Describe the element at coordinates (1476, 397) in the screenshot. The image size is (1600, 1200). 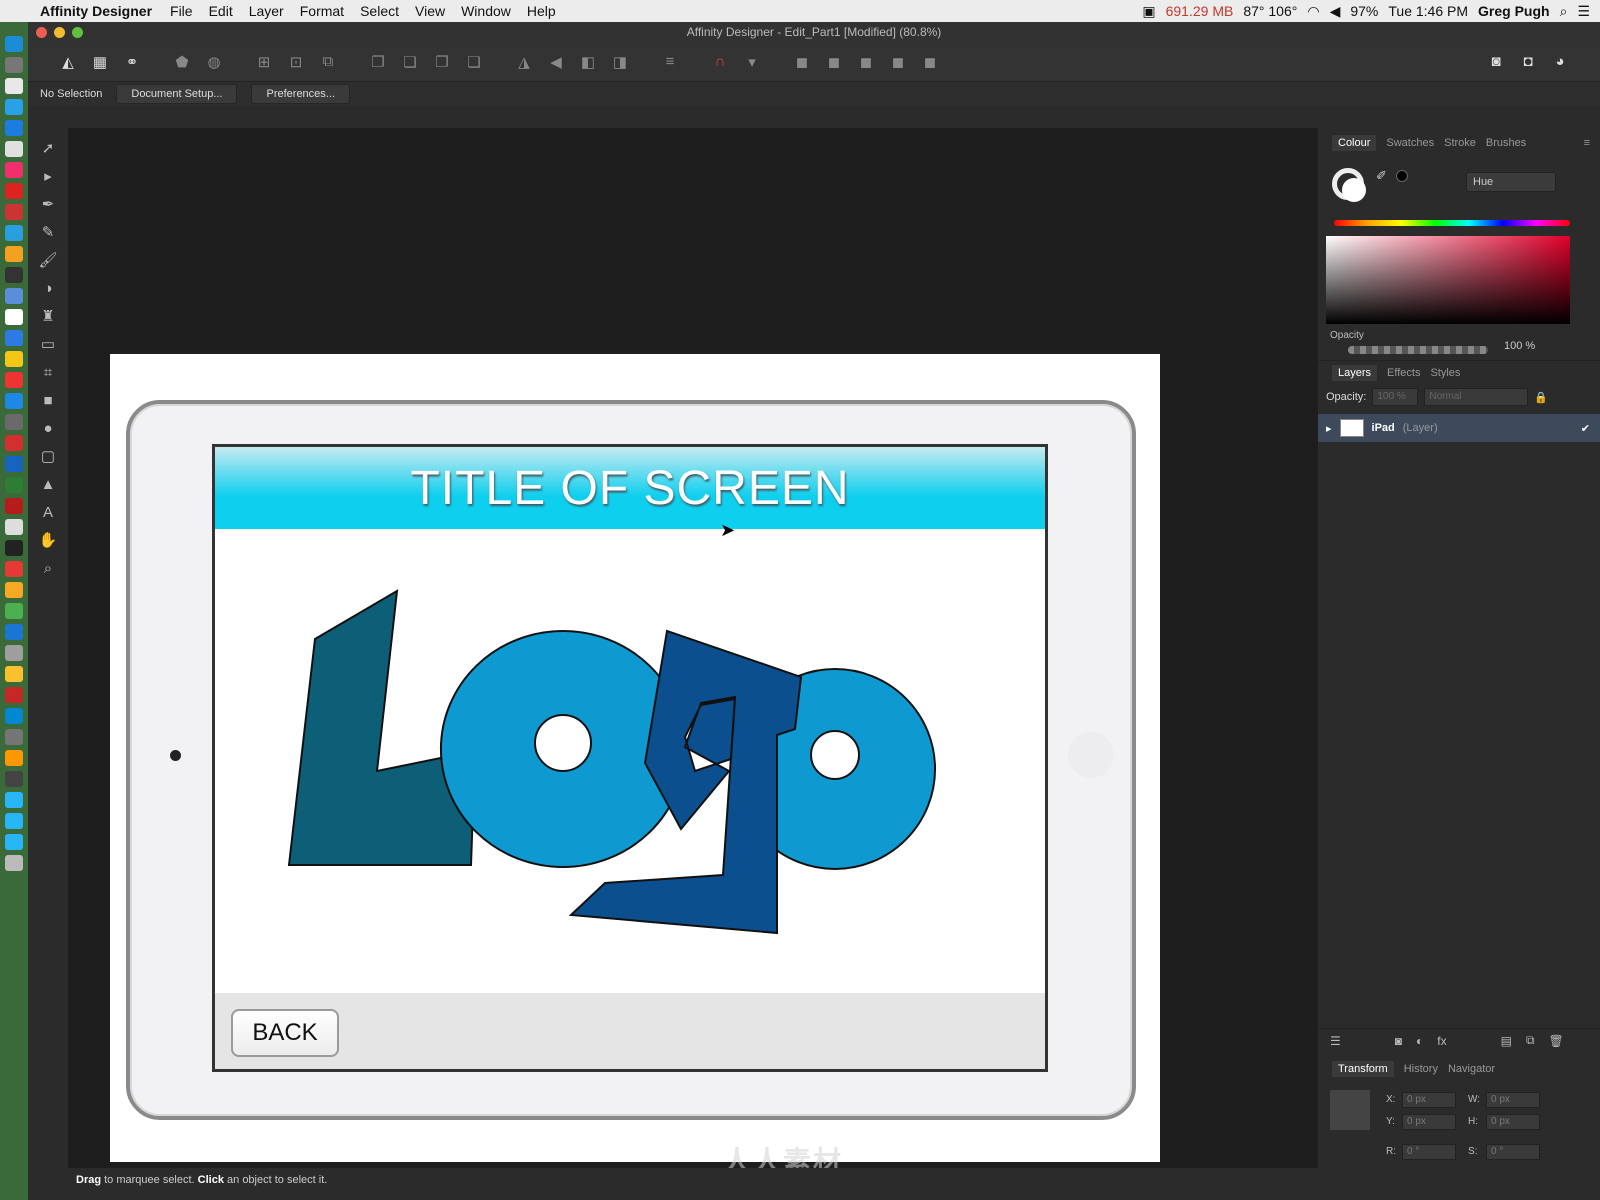
I see `blend-mode-select: Normal` at that location.